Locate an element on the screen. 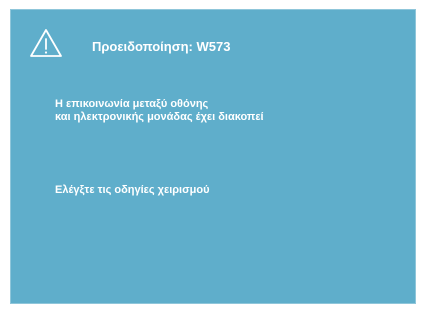 The width and height of the screenshot is (427, 314). message-line-1: Η επικοινωνία μεταξύ οθόνης is located at coordinates (132, 104).